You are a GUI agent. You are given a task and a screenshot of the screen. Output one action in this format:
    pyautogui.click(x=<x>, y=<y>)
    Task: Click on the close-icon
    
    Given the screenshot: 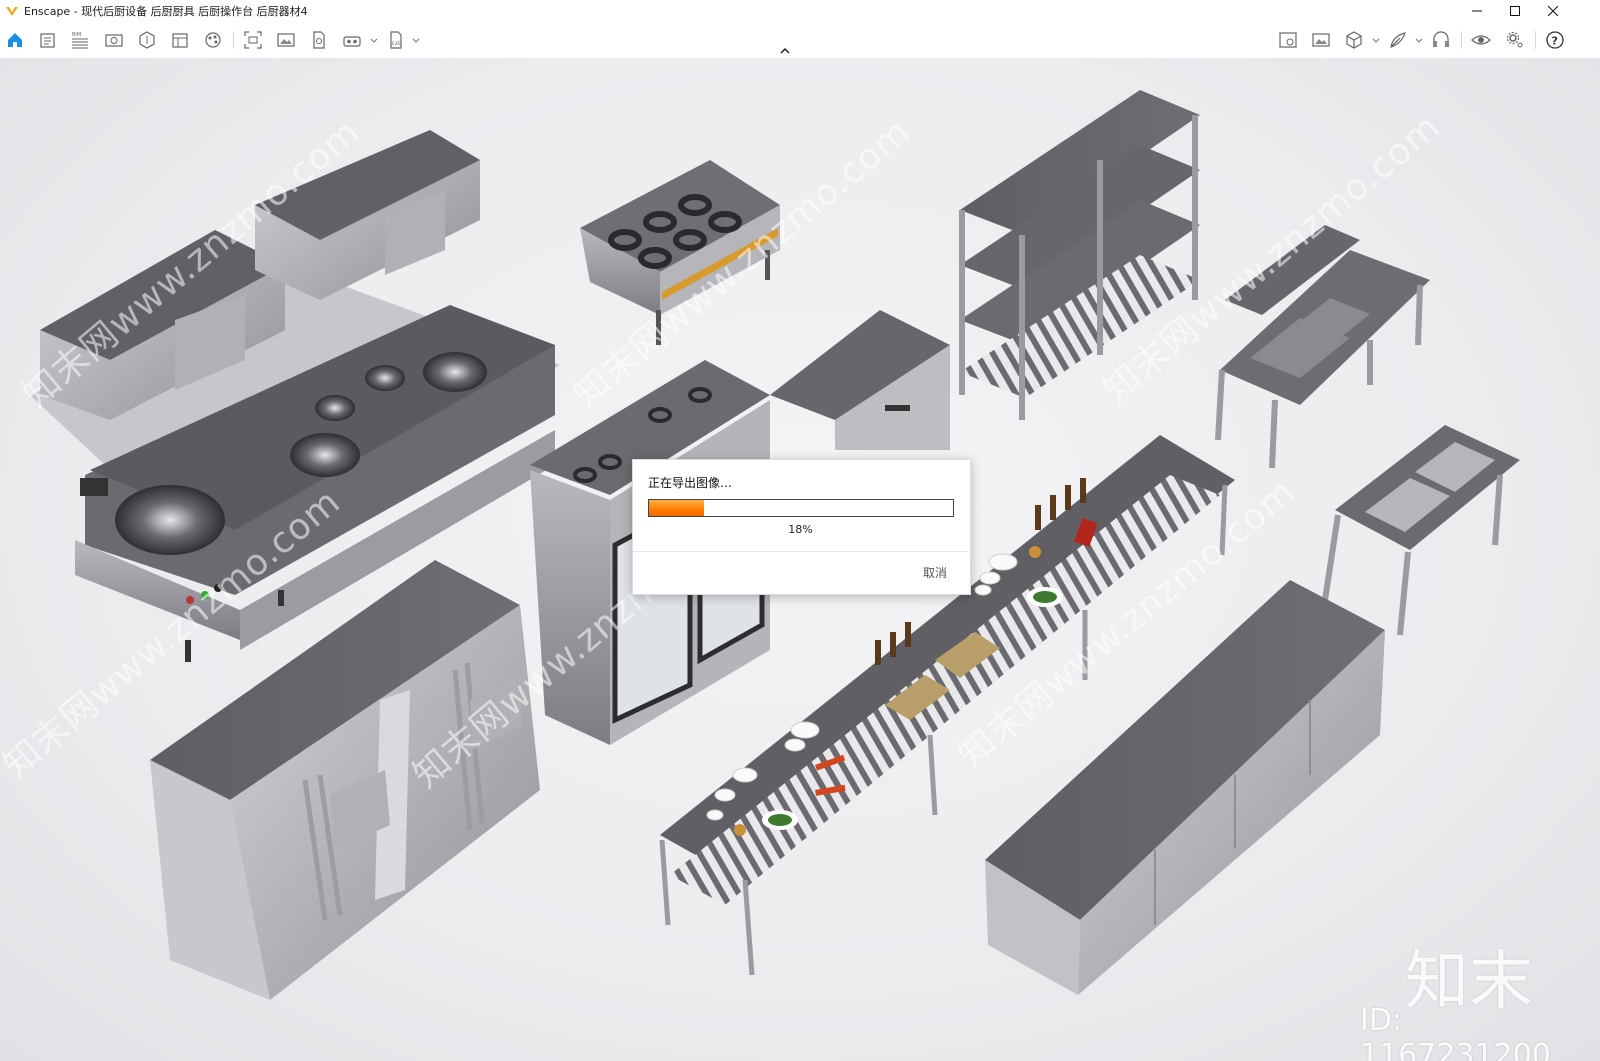 What is the action you would take?
    pyautogui.click(x=1553, y=11)
    